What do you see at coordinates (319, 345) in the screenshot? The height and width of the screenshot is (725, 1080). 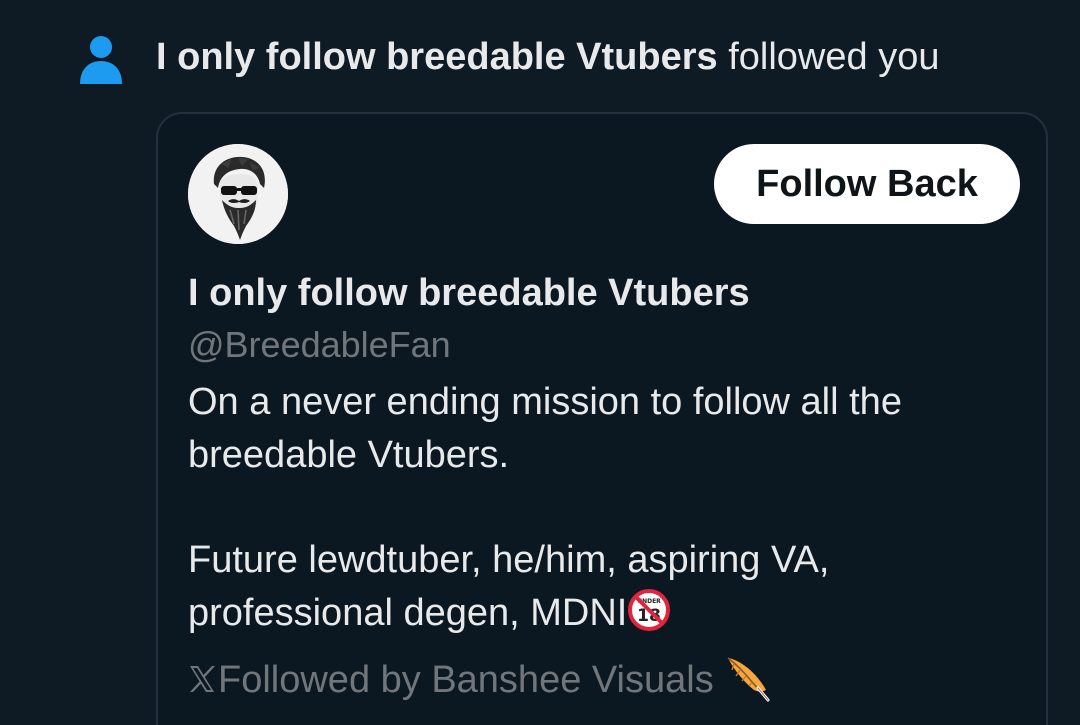 I see `user-handle: @BreedableFan` at bounding box center [319, 345].